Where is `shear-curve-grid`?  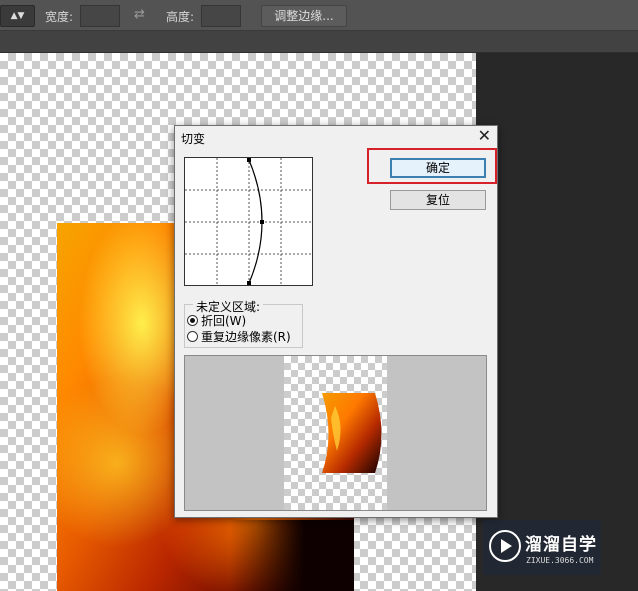
shear-curve-grid is located at coordinates (248, 221).